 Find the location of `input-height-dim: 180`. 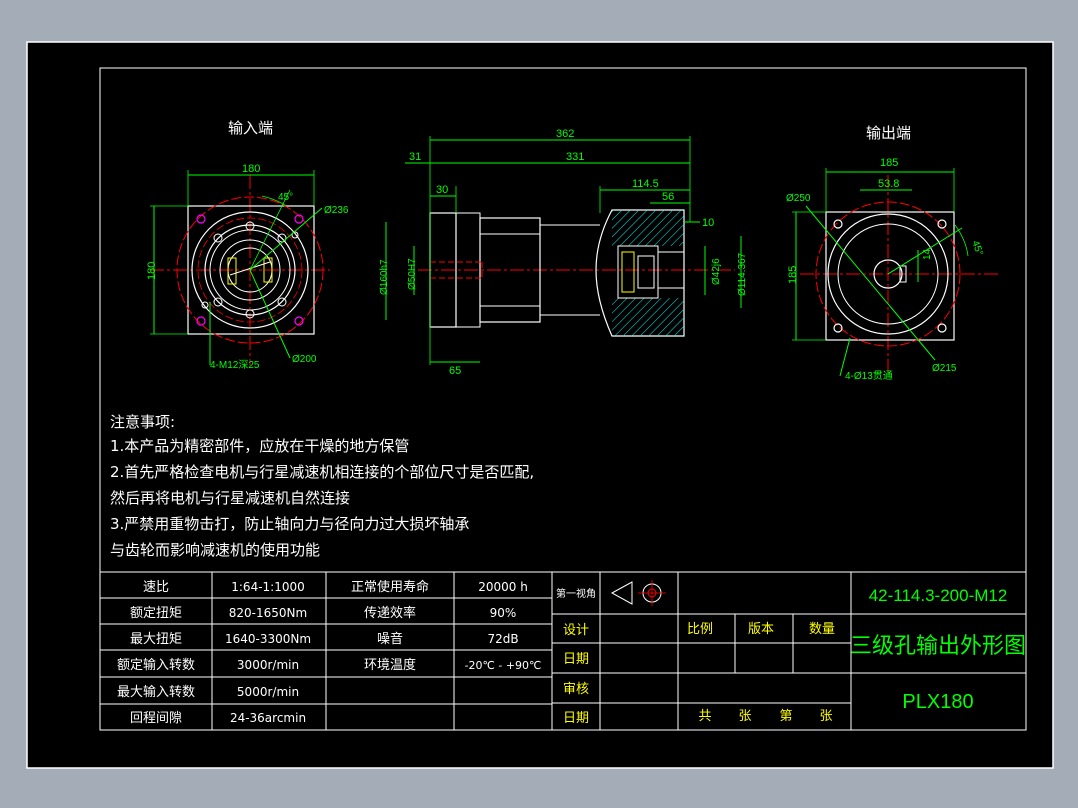

input-height-dim: 180 is located at coordinates (152, 271).